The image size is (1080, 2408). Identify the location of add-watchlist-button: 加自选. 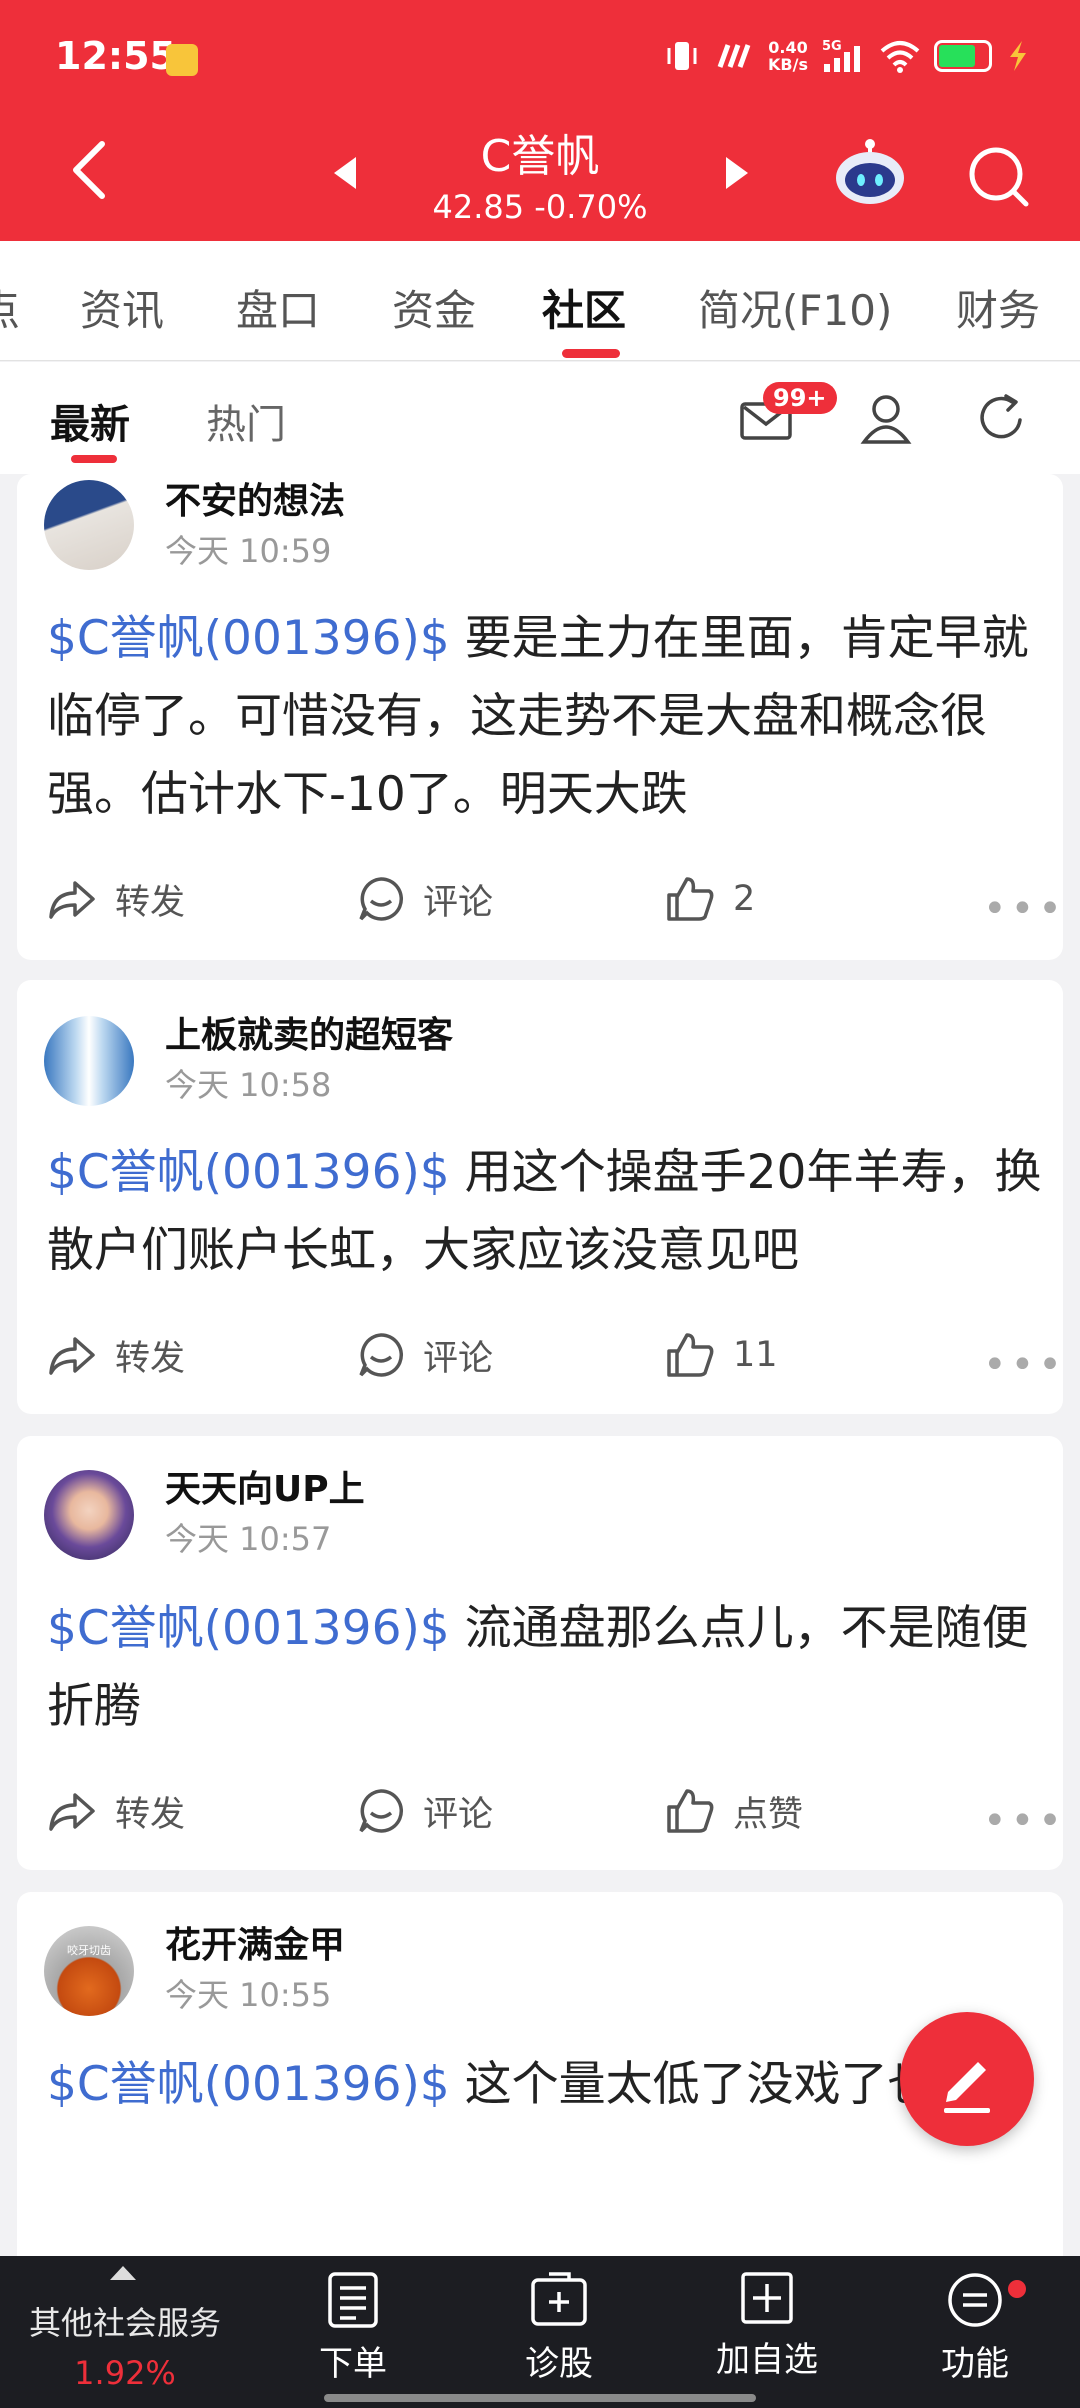
(767, 2325).